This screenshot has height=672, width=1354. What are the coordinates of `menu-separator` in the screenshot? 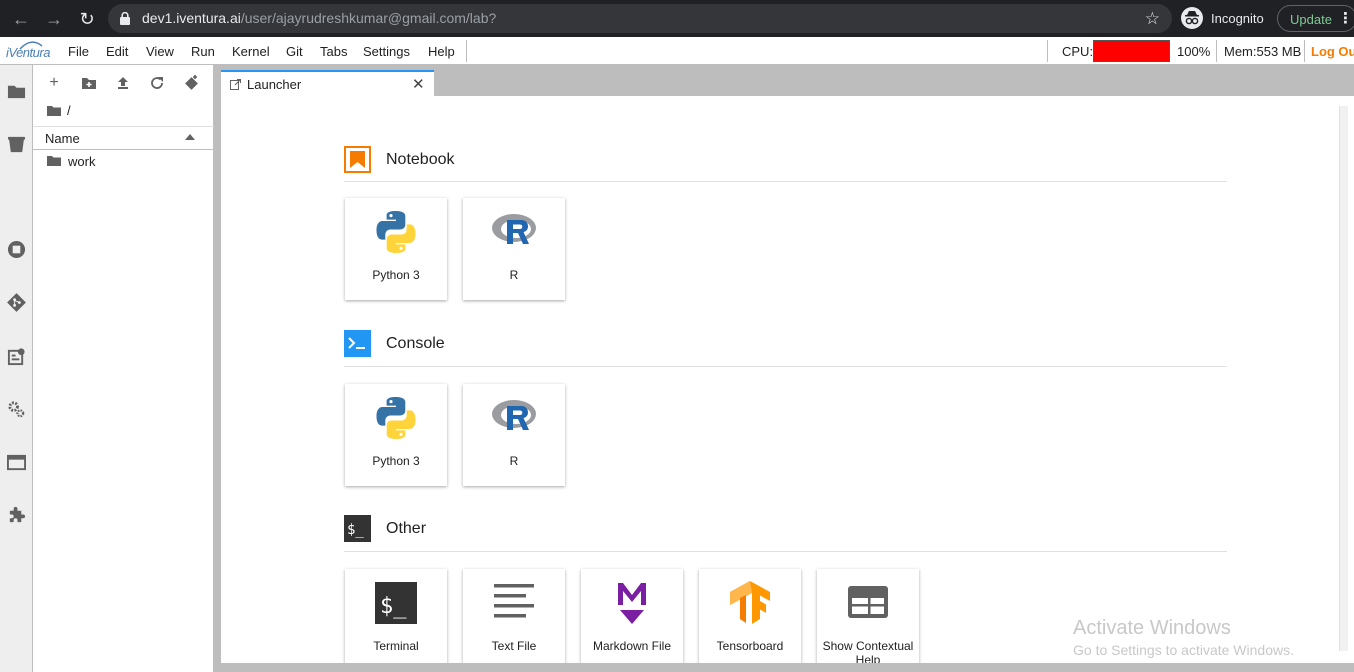 It's located at (466, 51).